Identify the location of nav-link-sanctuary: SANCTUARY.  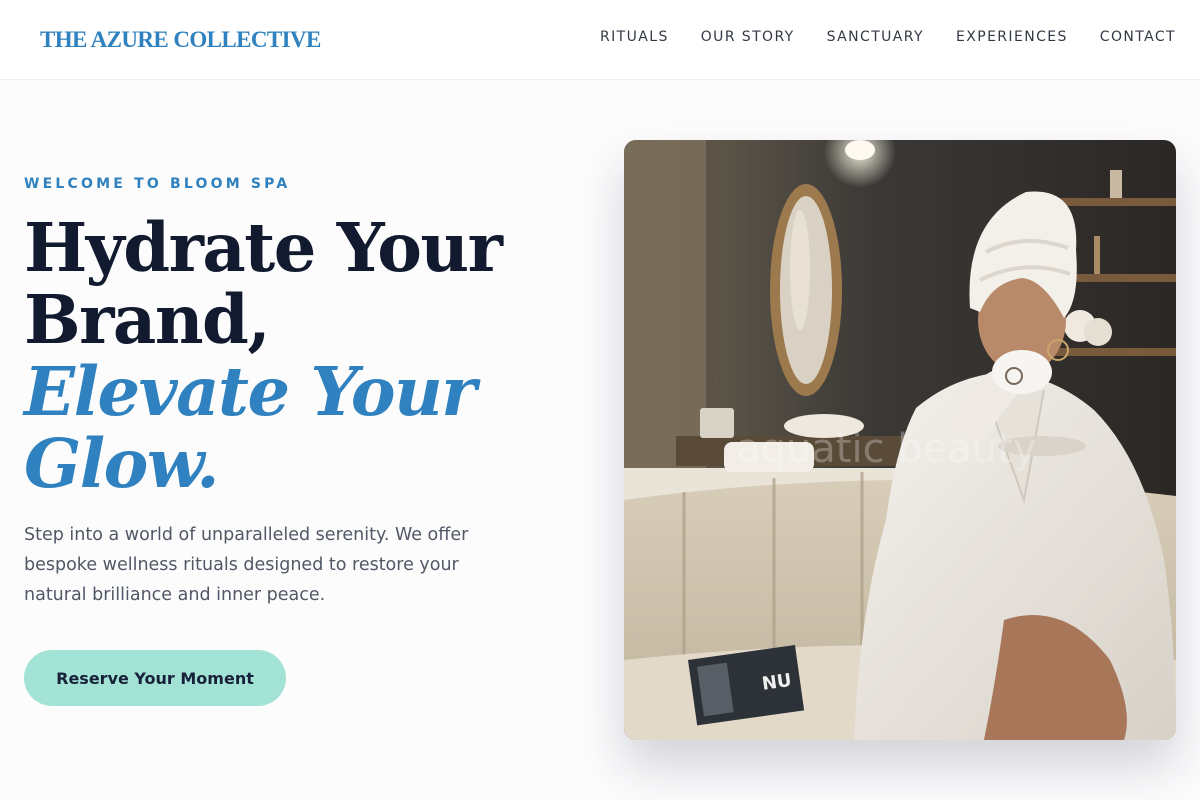
(875, 37).